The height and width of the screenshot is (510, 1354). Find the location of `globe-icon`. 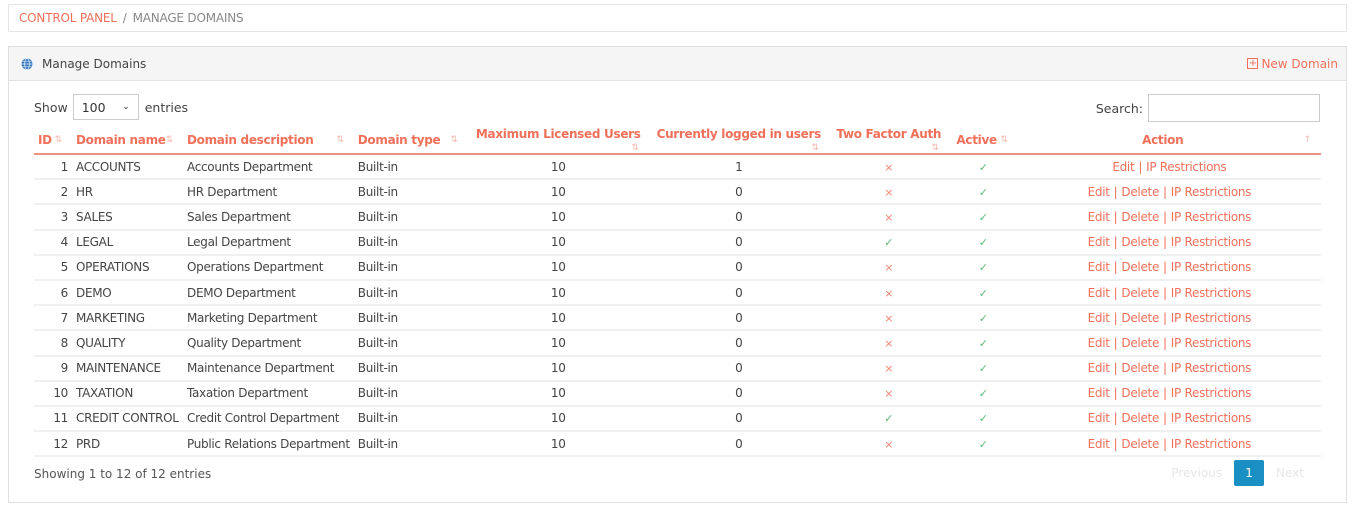

globe-icon is located at coordinates (27, 63).